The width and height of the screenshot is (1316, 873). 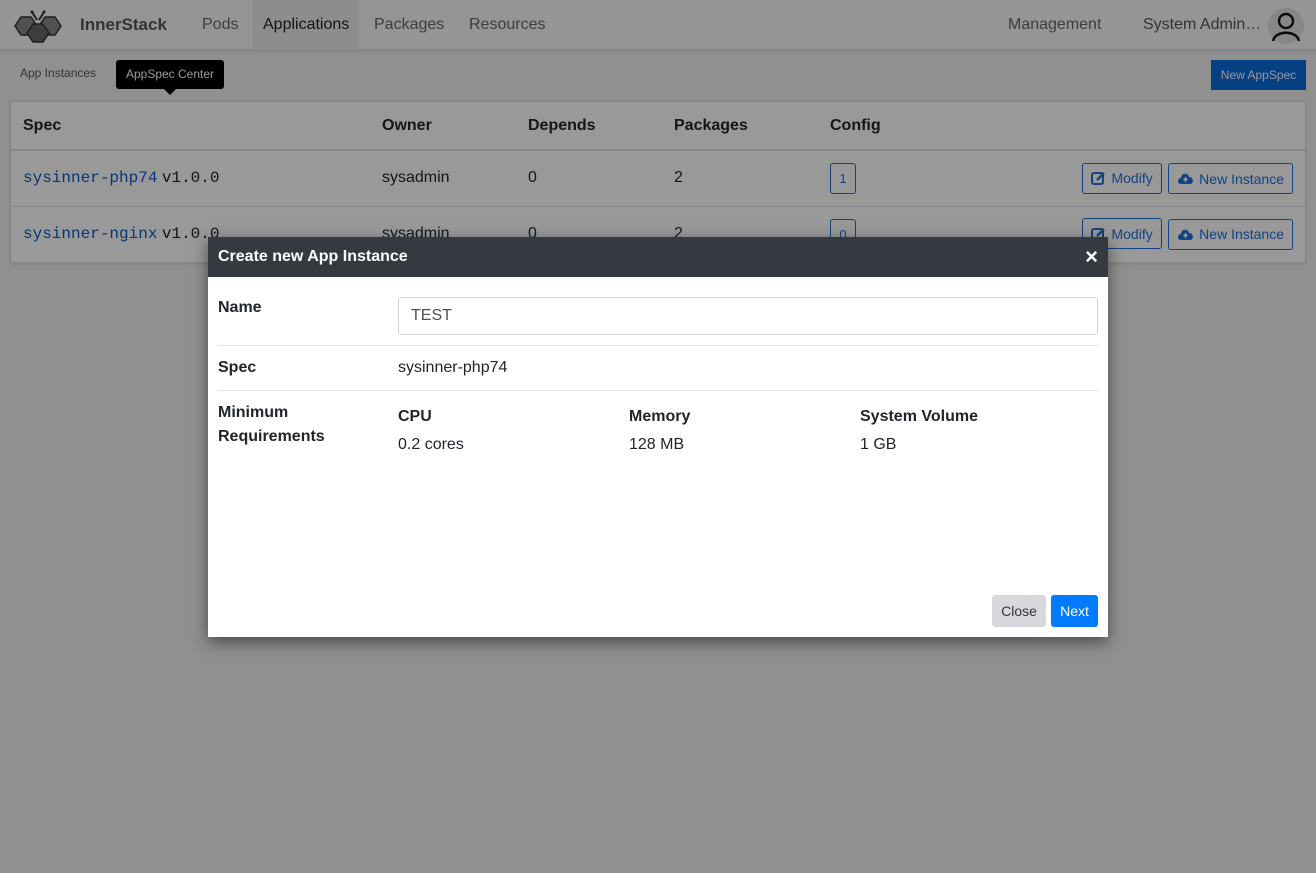 What do you see at coordinates (431, 444) in the screenshot?
I see `req-cpu-value: 0.2 cores` at bounding box center [431, 444].